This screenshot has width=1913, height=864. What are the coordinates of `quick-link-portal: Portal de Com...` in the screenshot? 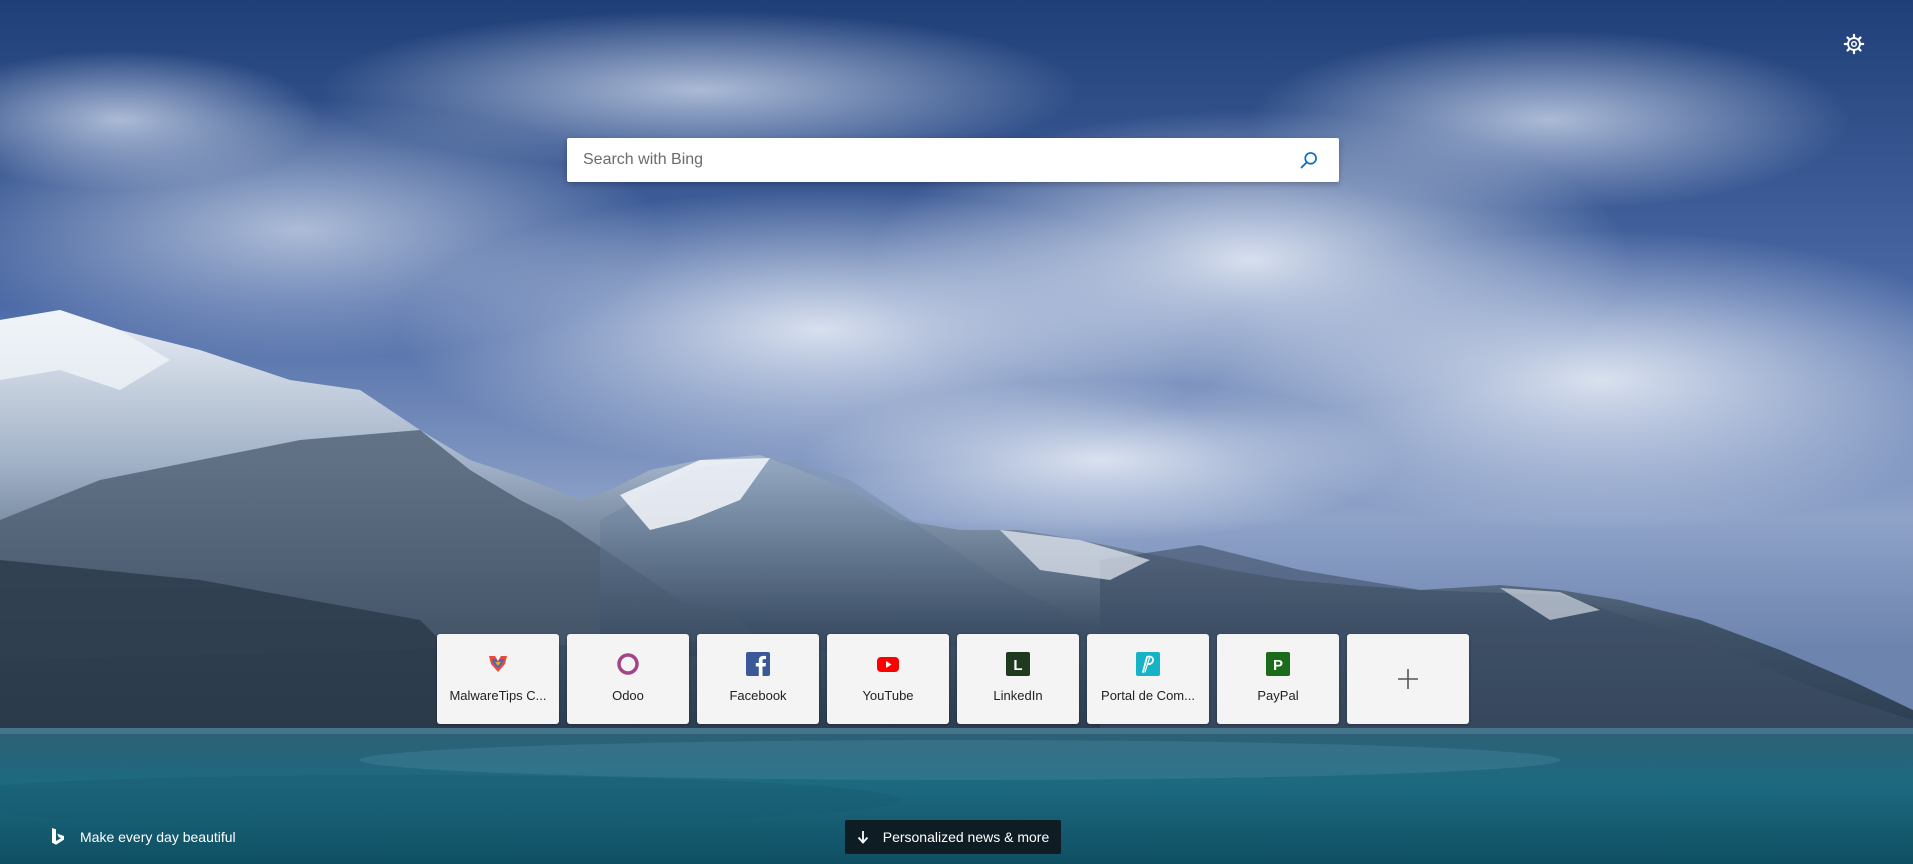 It's located at (1148, 679).